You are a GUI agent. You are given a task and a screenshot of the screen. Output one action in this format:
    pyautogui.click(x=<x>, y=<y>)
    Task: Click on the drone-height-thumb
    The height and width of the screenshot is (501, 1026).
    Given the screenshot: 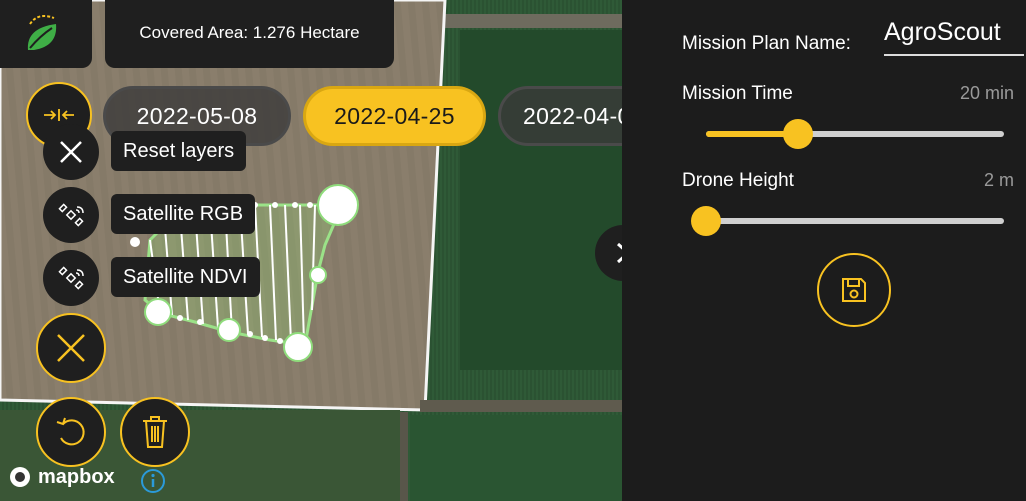 What is the action you would take?
    pyautogui.click(x=706, y=221)
    